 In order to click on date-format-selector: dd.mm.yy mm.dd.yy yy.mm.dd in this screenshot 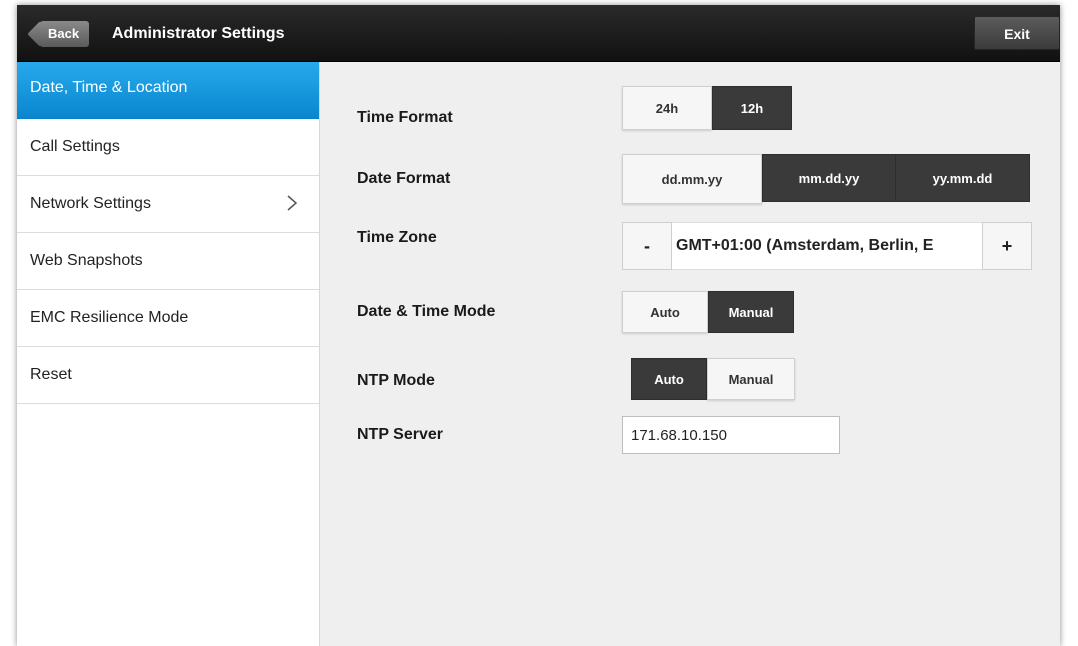, I will do `click(826, 179)`.